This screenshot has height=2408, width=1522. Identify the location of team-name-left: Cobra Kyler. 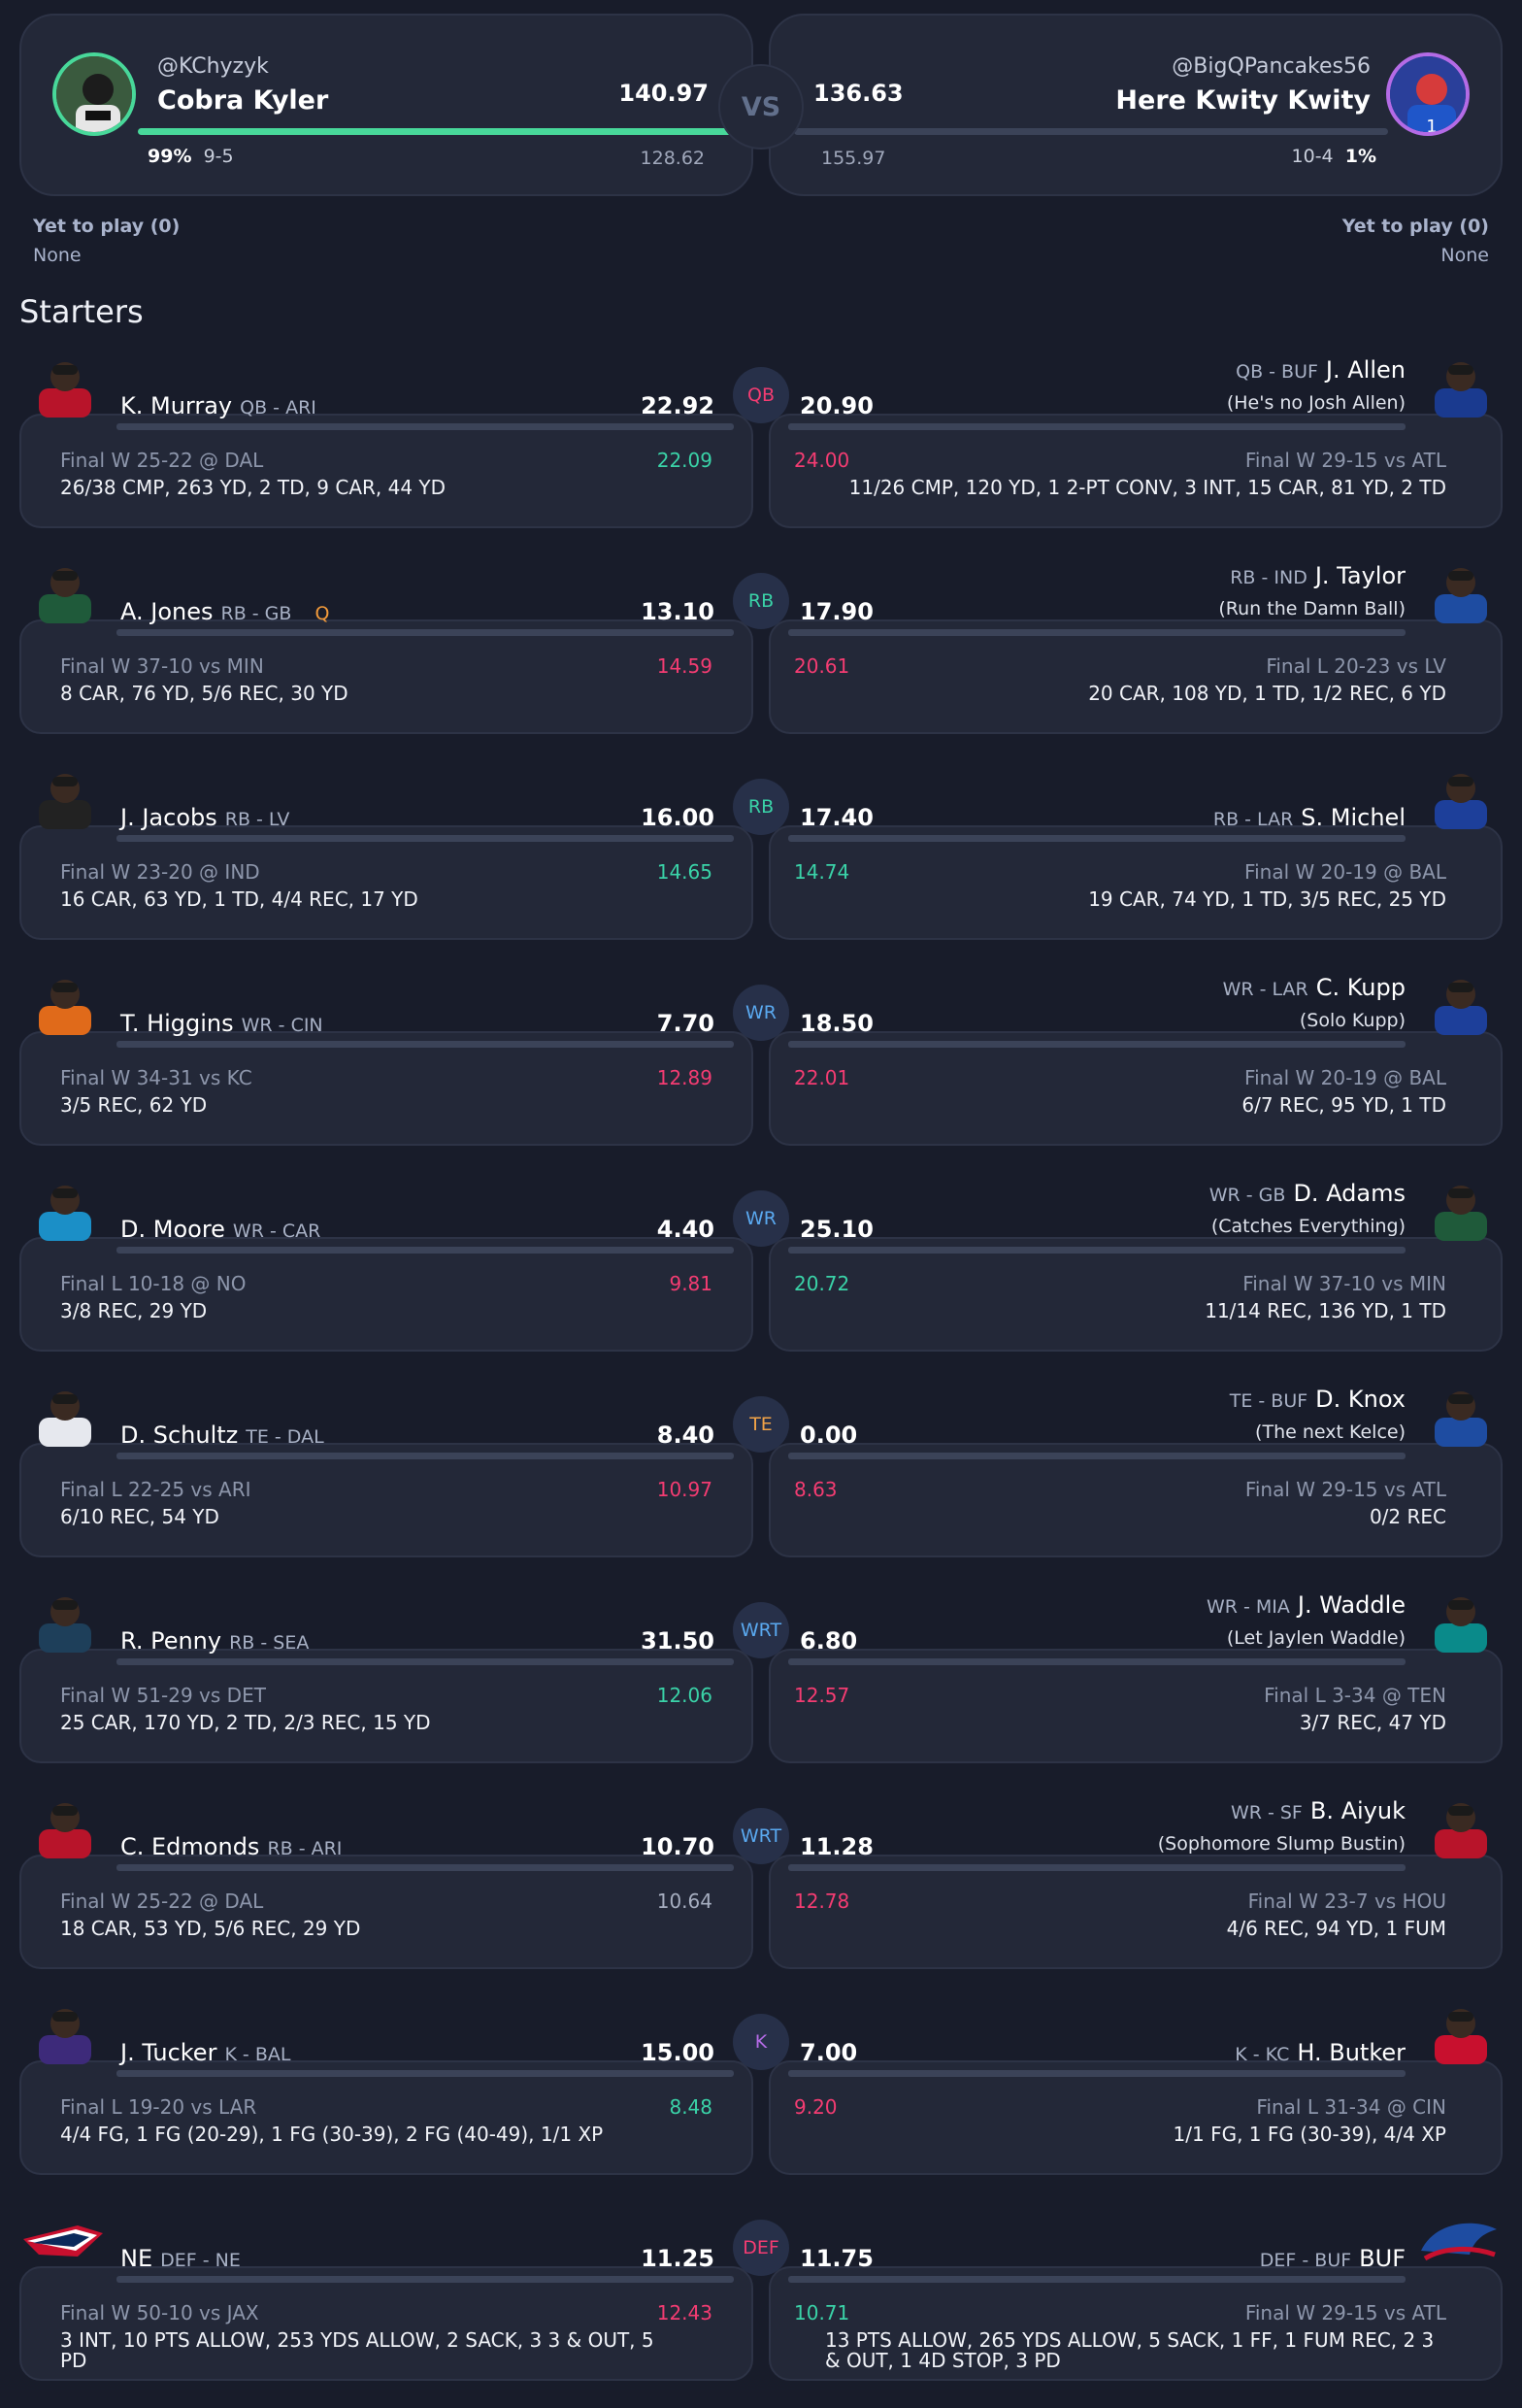
(243, 101).